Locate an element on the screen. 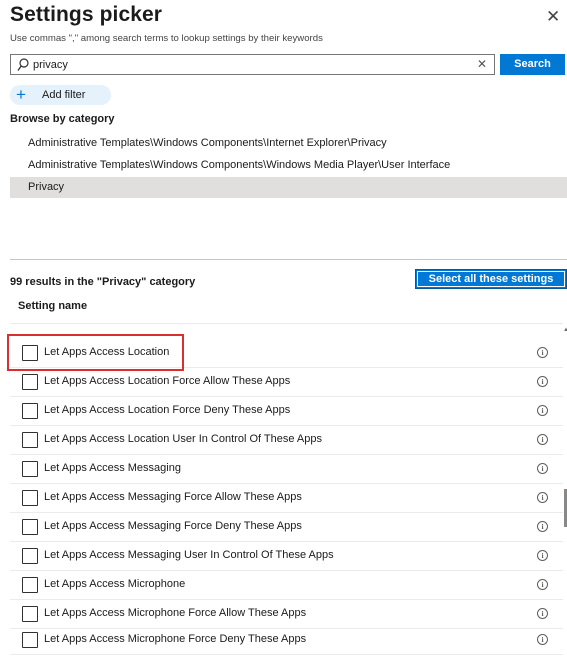 The height and width of the screenshot is (656, 567). category-item-selected: Privacy is located at coordinates (288, 187).